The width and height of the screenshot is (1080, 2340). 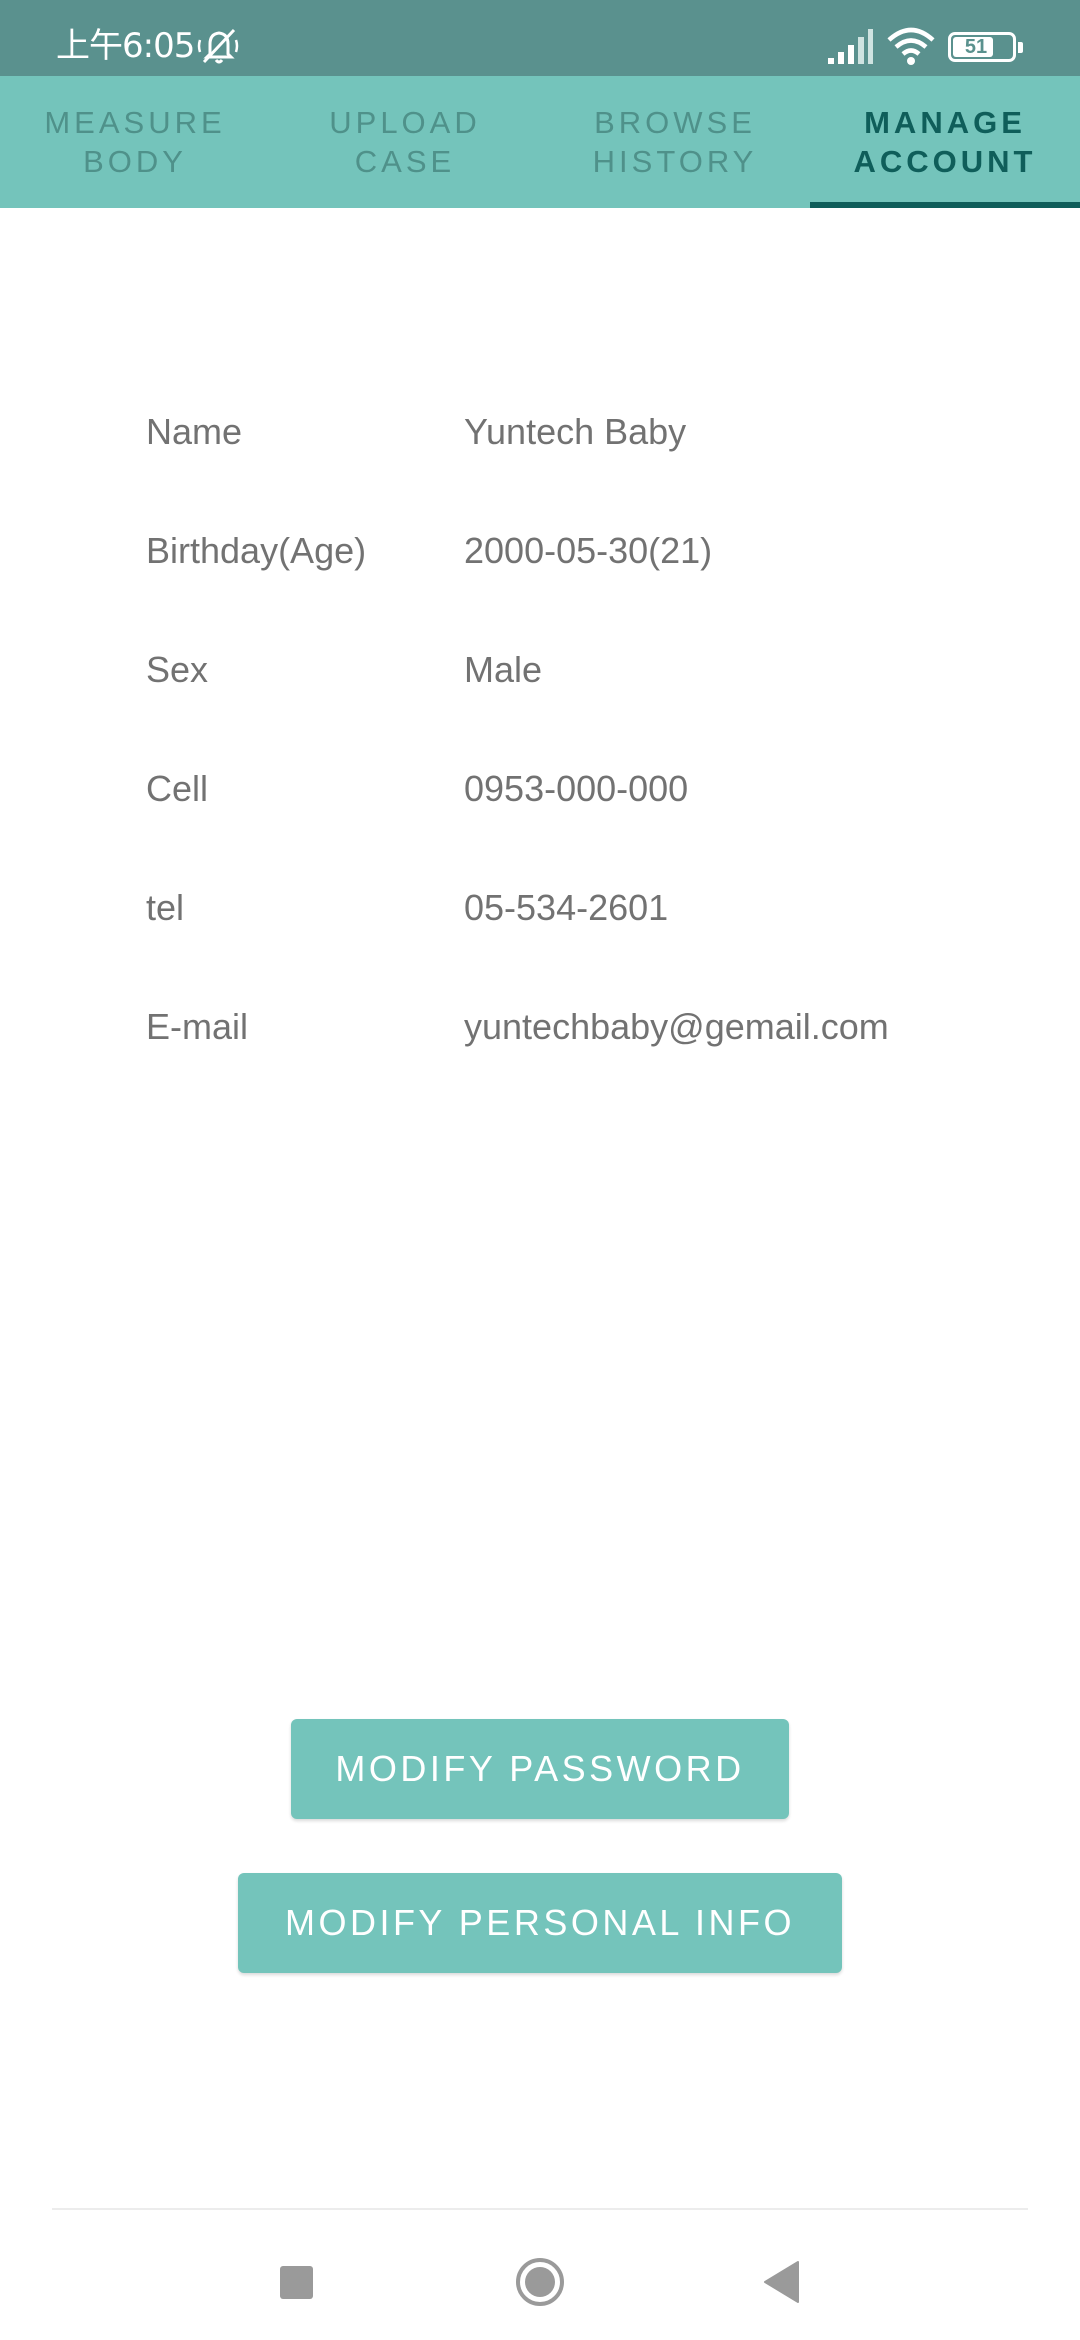 I want to click on tab-browse-history: BROWSE HISTORY, so click(x=675, y=142).